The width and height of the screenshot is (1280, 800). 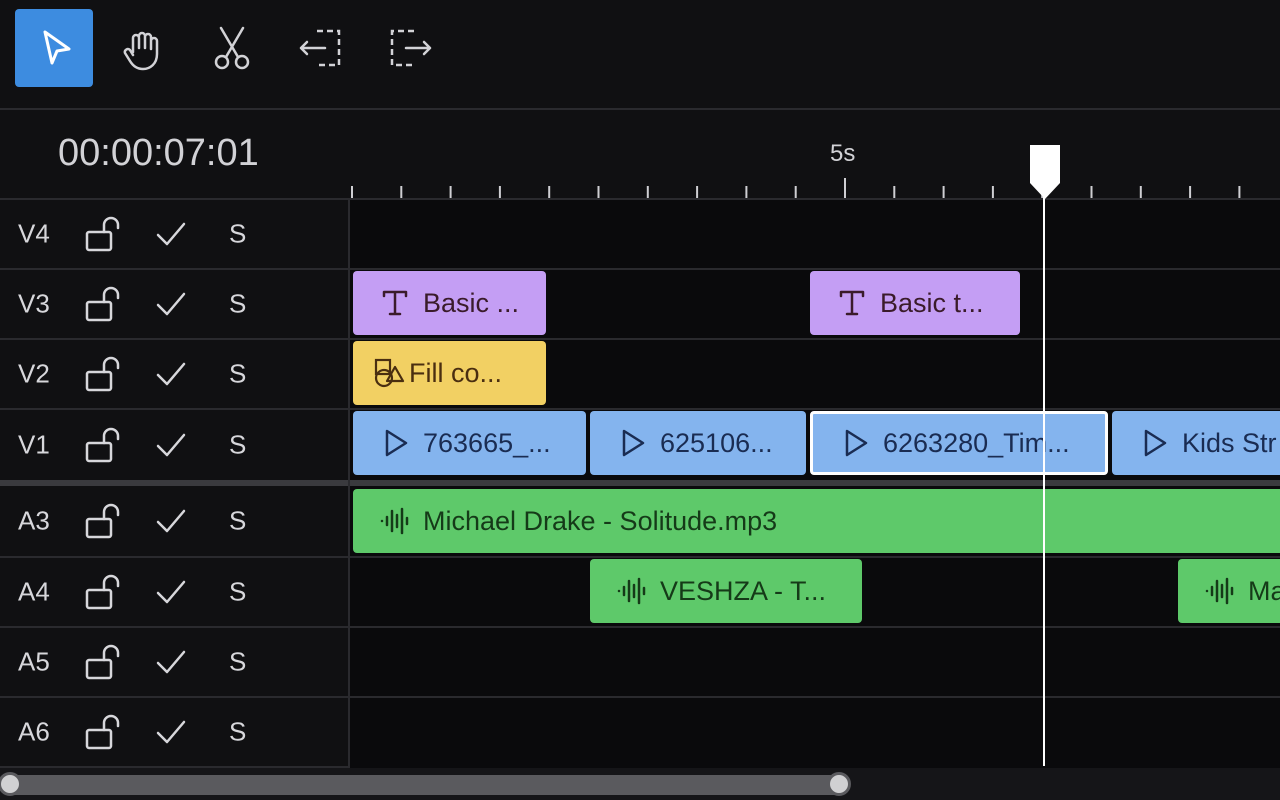 What do you see at coordinates (816, 521) in the screenshot?
I see `audio-clip: Michael Drake - Solitude.mp3` at bounding box center [816, 521].